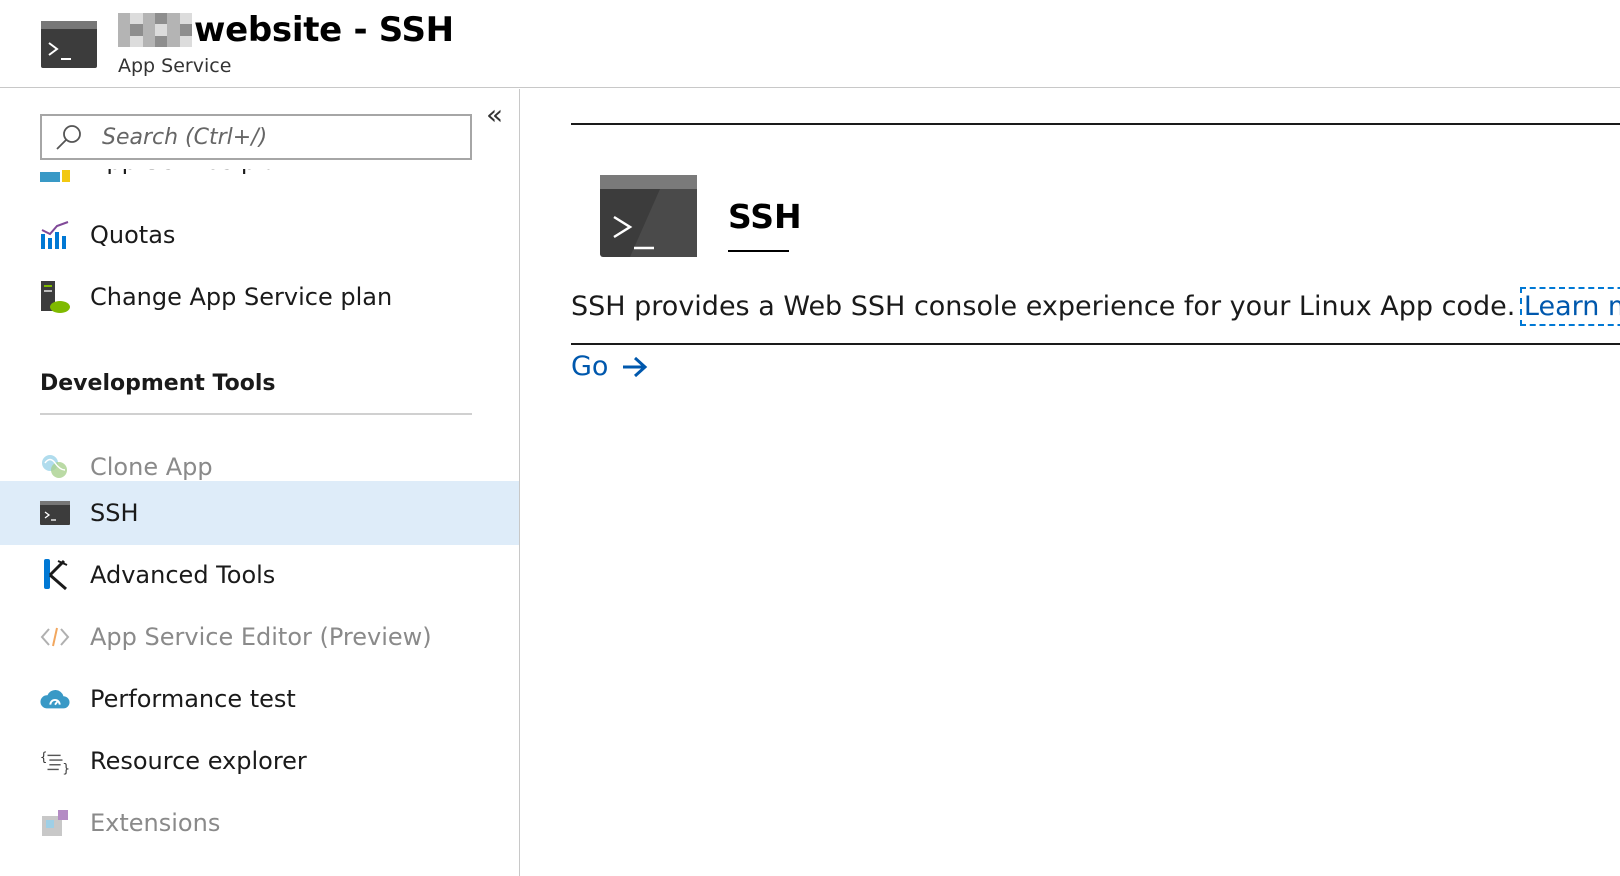  Describe the element at coordinates (324, 30) in the screenshot. I see `page-title: website - SSH` at that location.